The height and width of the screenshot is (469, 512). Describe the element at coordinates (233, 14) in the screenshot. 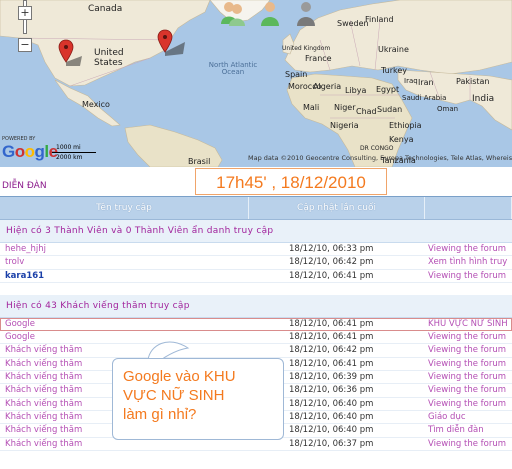

I see `group-users-icon` at that location.